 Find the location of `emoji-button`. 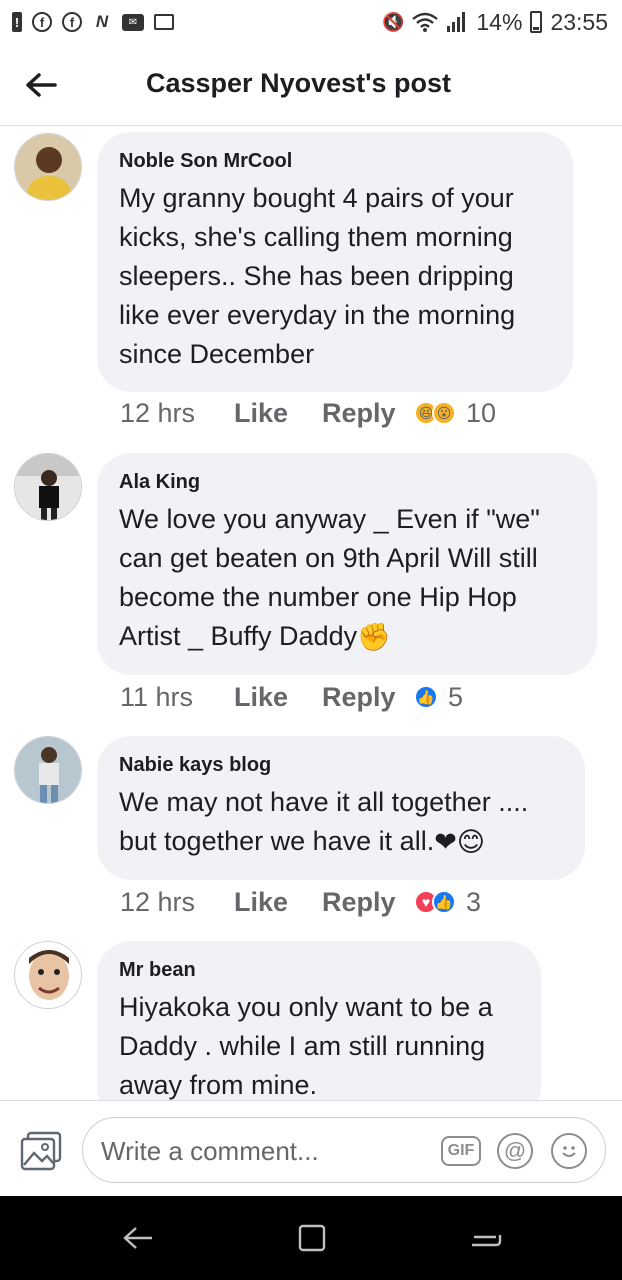

emoji-button is located at coordinates (569, 1151).